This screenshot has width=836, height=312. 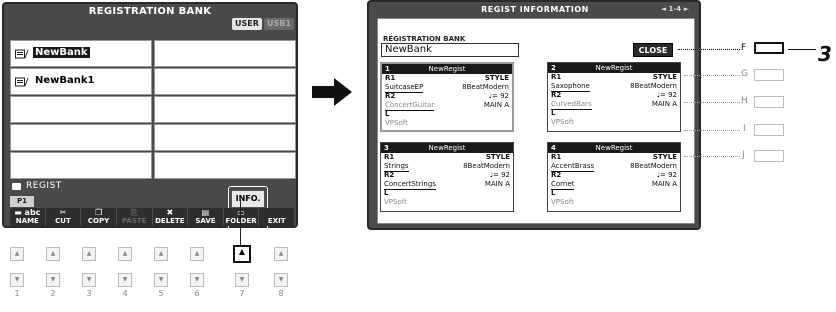 I want to click on bank-name-field: NewBank, so click(x=450, y=50).